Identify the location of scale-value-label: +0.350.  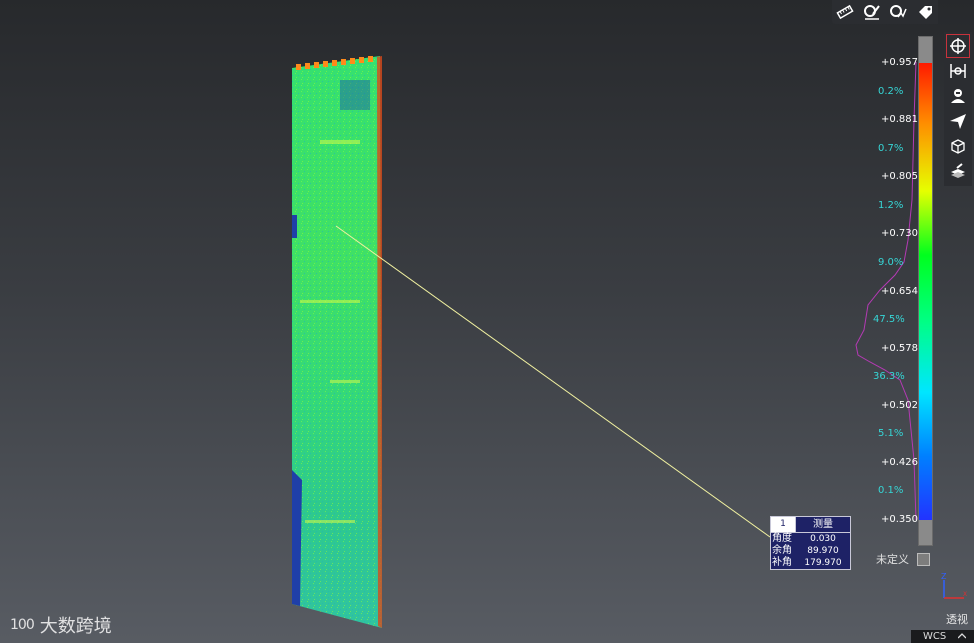
(900, 519).